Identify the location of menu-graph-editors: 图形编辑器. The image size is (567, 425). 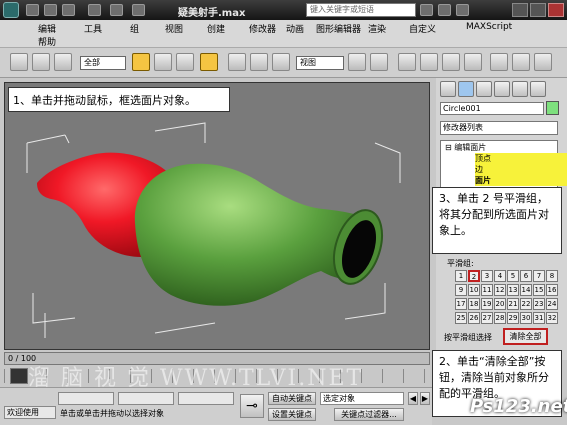
(338, 28).